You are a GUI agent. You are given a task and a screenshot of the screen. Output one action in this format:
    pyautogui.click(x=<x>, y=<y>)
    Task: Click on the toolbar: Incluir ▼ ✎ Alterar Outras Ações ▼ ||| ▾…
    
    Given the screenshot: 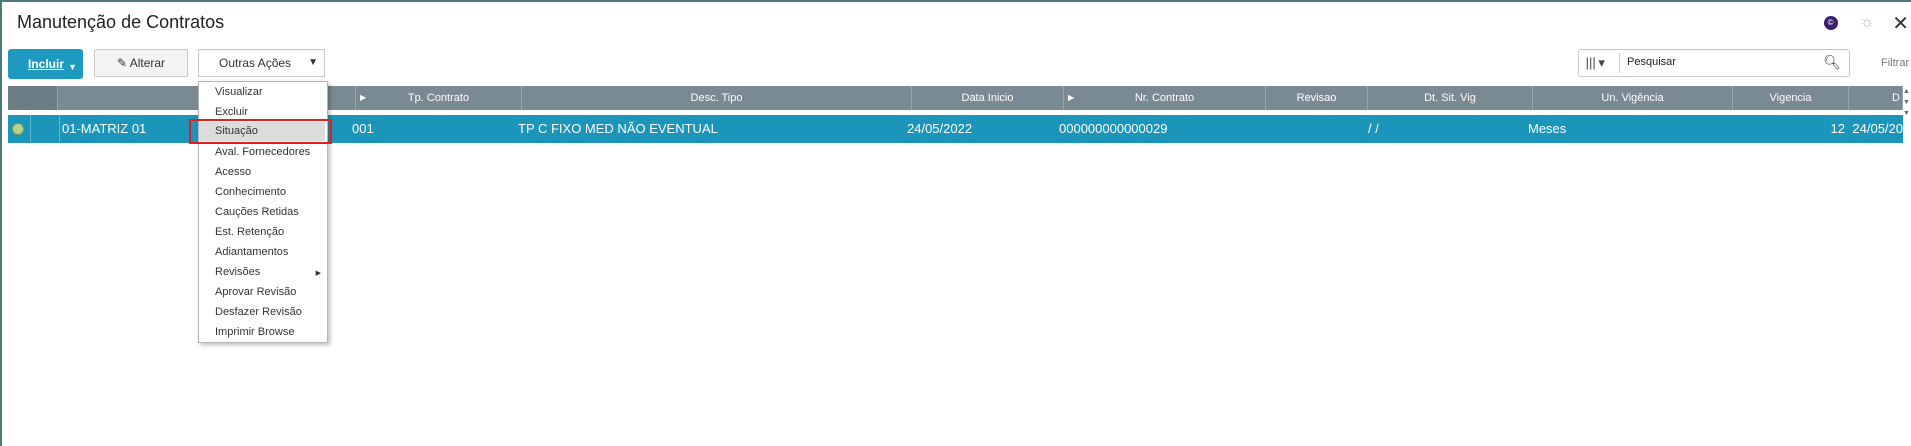 What is the action you would take?
    pyautogui.click(x=959, y=64)
    